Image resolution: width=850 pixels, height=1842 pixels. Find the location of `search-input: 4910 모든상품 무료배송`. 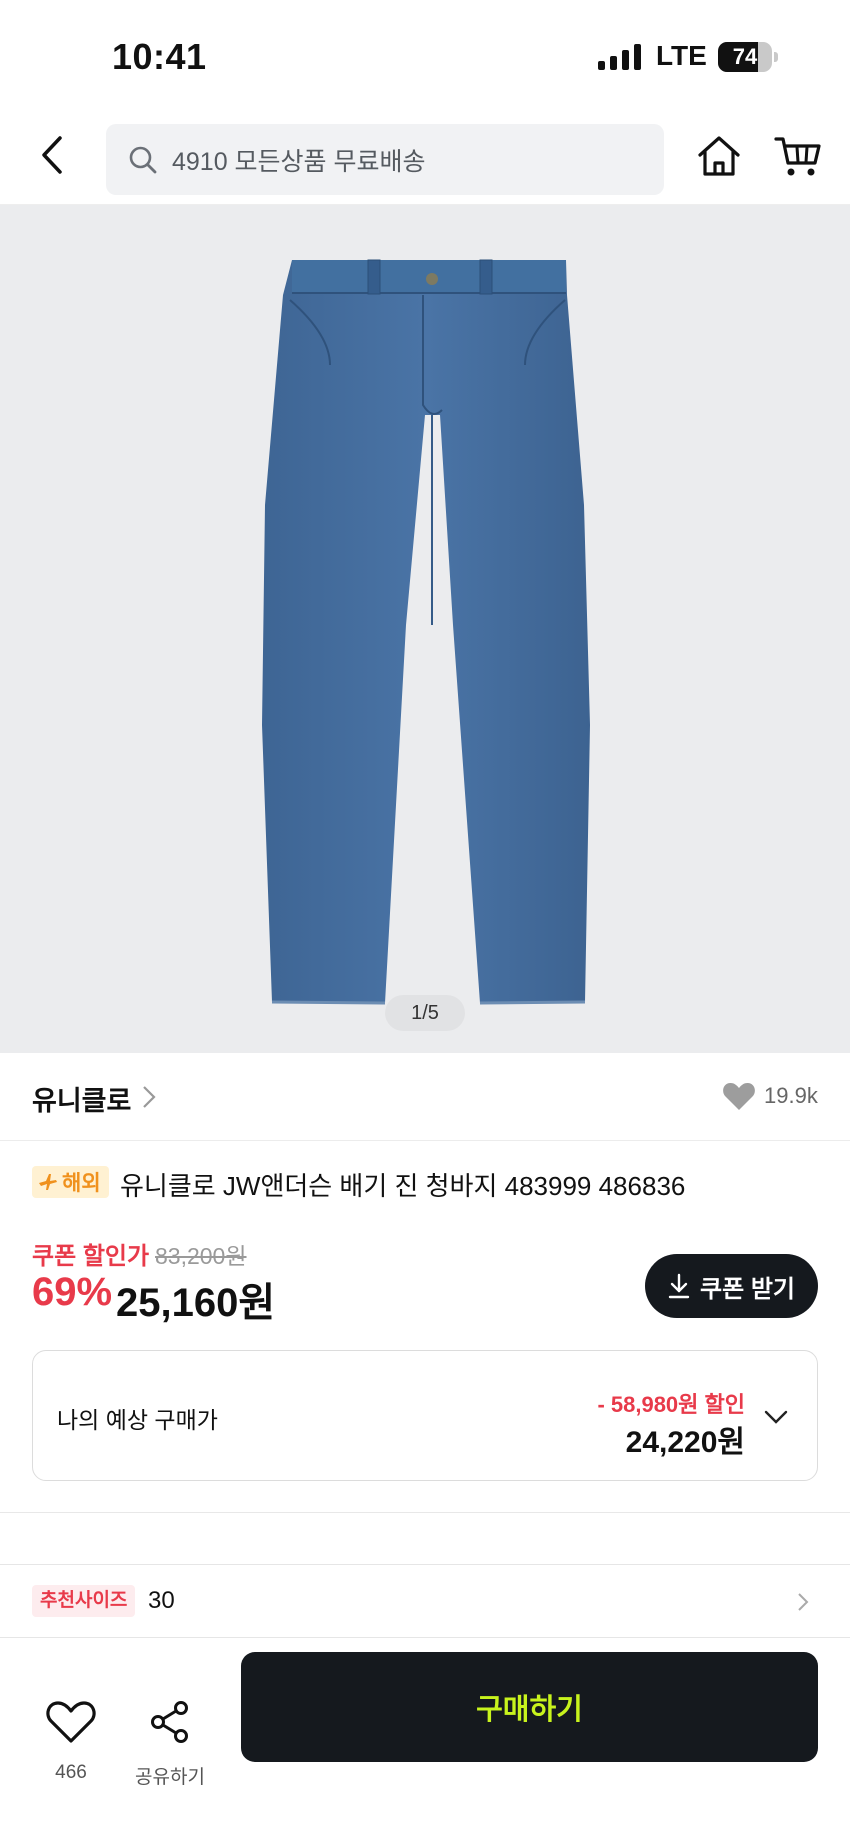

search-input: 4910 모든상품 무료배송 is located at coordinates (385, 159).